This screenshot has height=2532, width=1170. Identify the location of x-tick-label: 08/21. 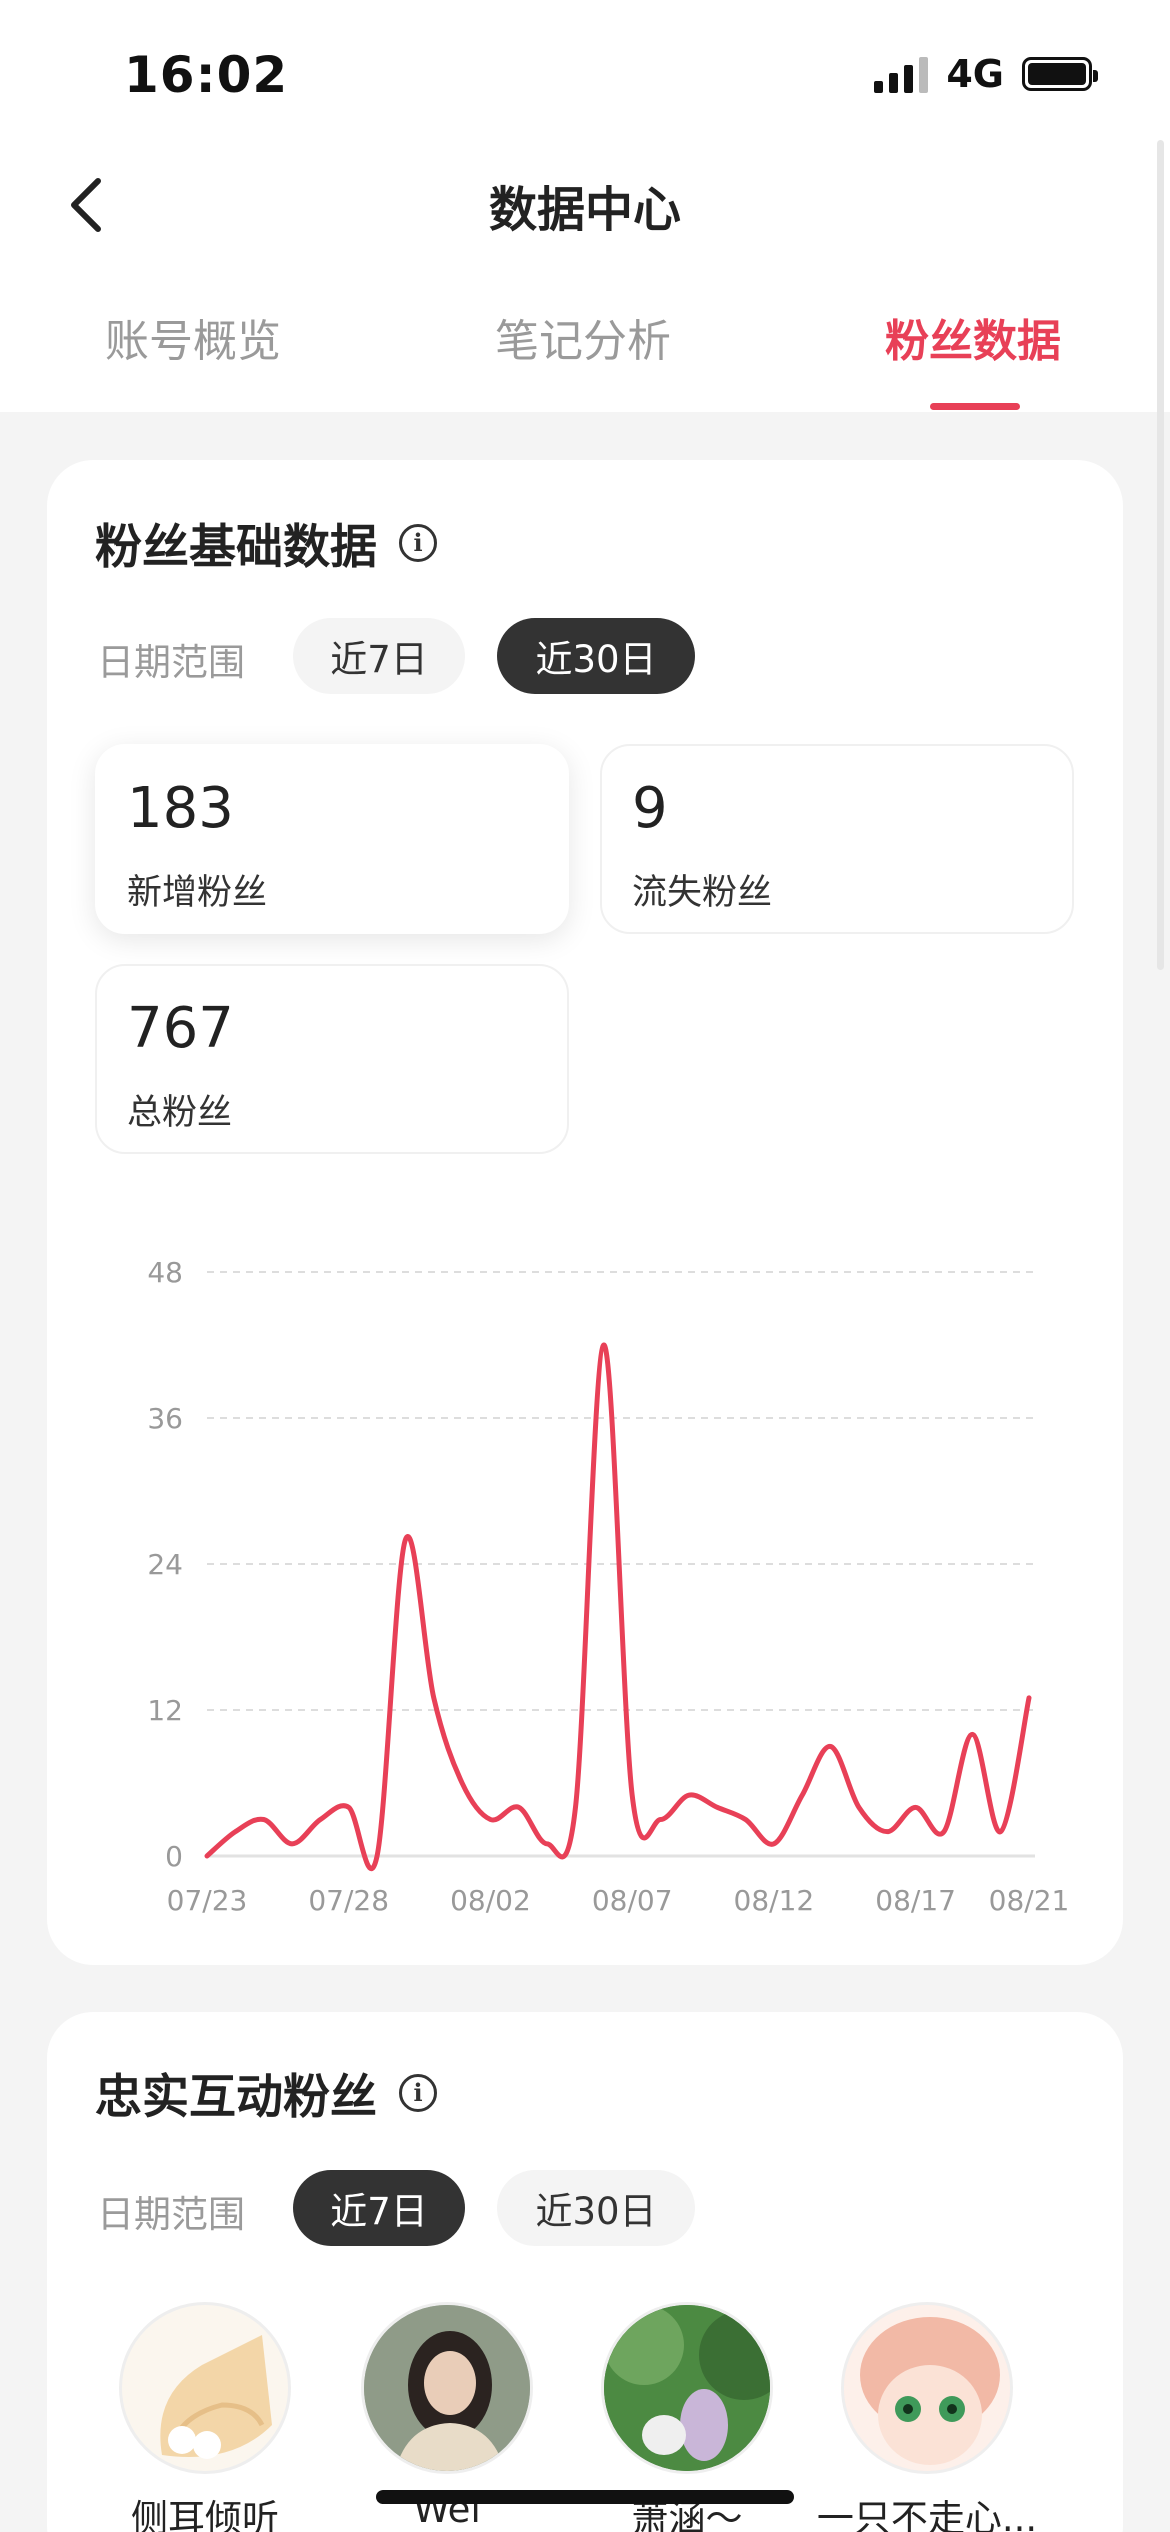
(1029, 1900).